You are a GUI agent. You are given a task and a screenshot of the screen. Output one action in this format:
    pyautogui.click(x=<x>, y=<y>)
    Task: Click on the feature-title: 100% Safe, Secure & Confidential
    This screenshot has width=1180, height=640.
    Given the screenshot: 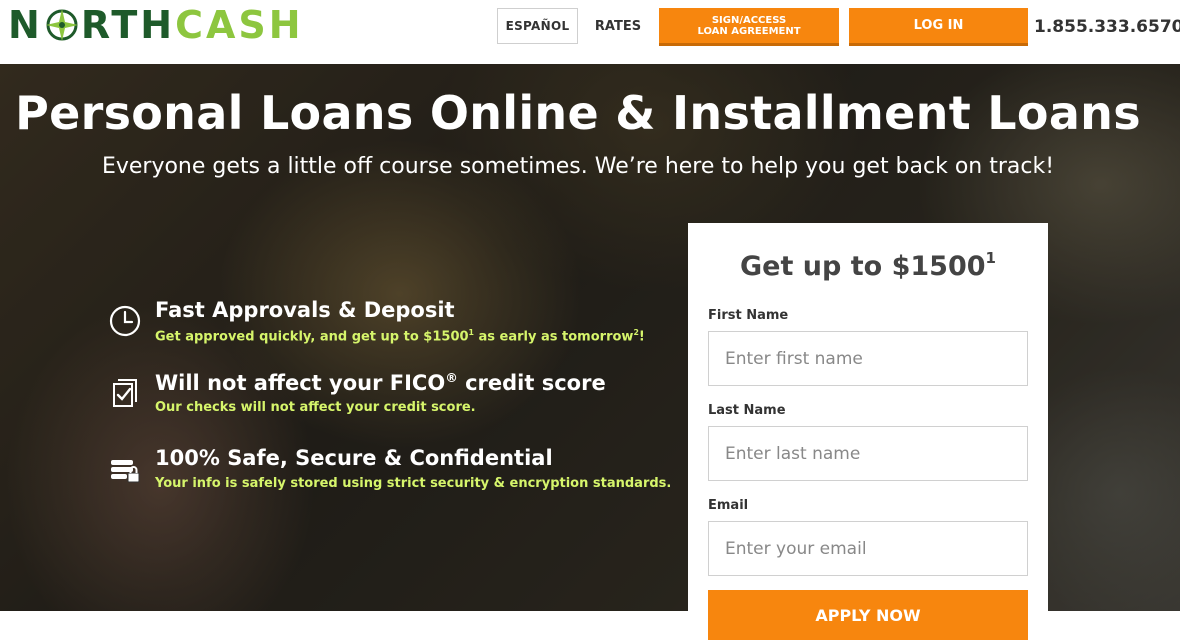 What is the action you would take?
    pyautogui.click(x=354, y=458)
    